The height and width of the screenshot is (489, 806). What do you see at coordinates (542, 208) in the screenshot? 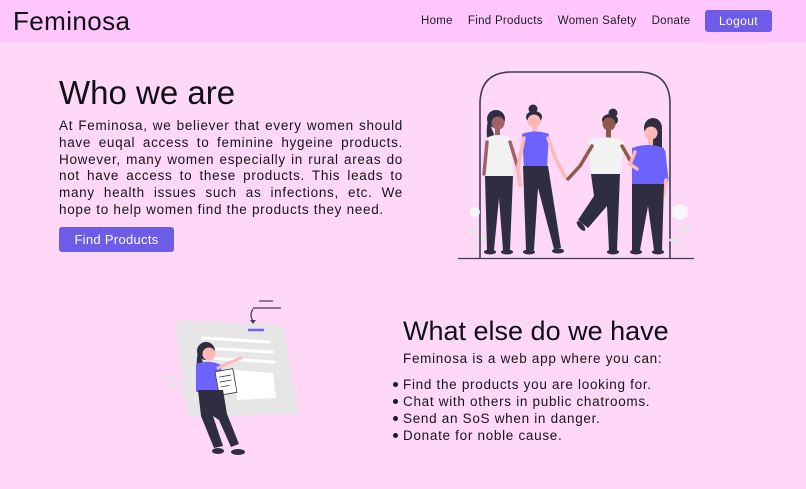
I see `woman-2-pants` at bounding box center [542, 208].